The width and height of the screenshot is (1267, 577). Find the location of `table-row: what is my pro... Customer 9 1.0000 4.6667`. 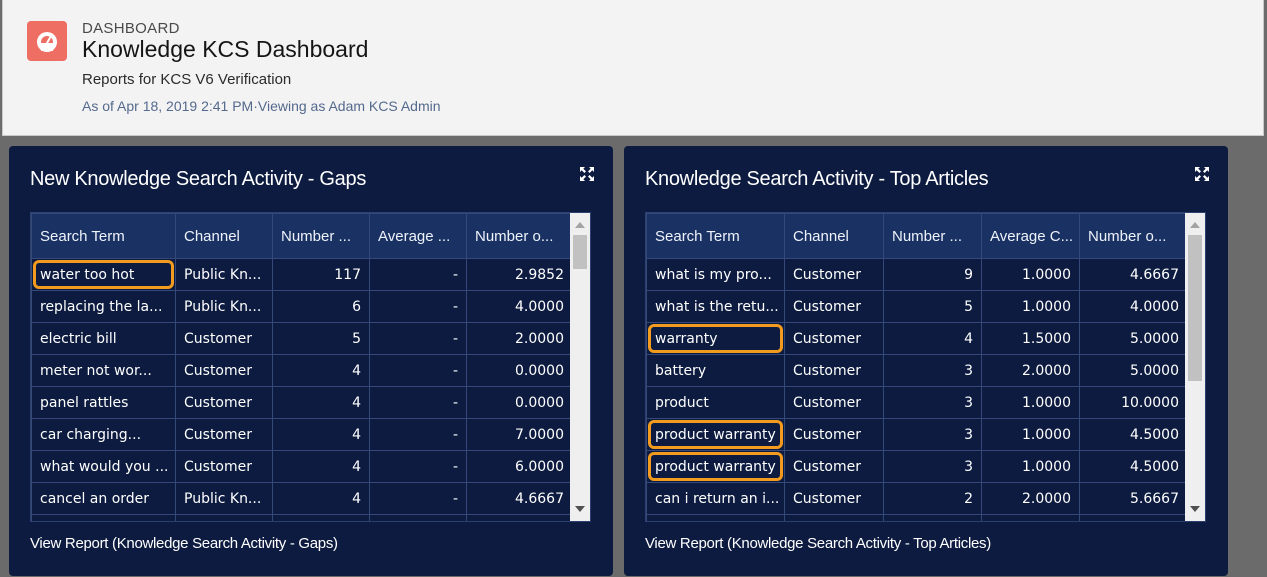

table-row: what is my pro... Customer 9 1.0000 4.6667 is located at coordinates (917, 274).